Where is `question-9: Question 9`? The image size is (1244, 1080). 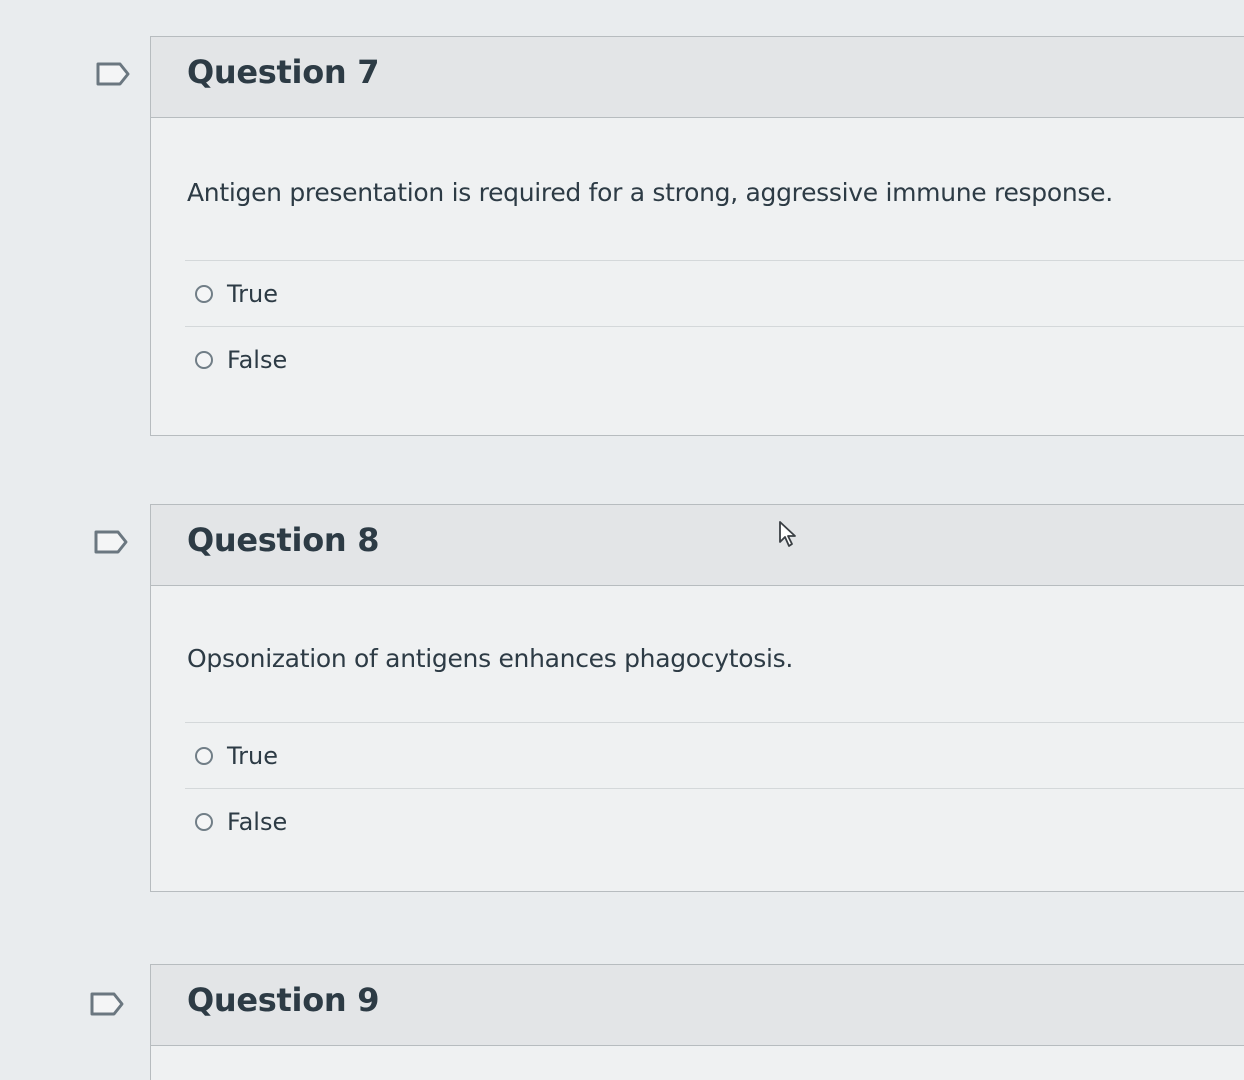
question-9: Question 9 is located at coordinates (697, 1022).